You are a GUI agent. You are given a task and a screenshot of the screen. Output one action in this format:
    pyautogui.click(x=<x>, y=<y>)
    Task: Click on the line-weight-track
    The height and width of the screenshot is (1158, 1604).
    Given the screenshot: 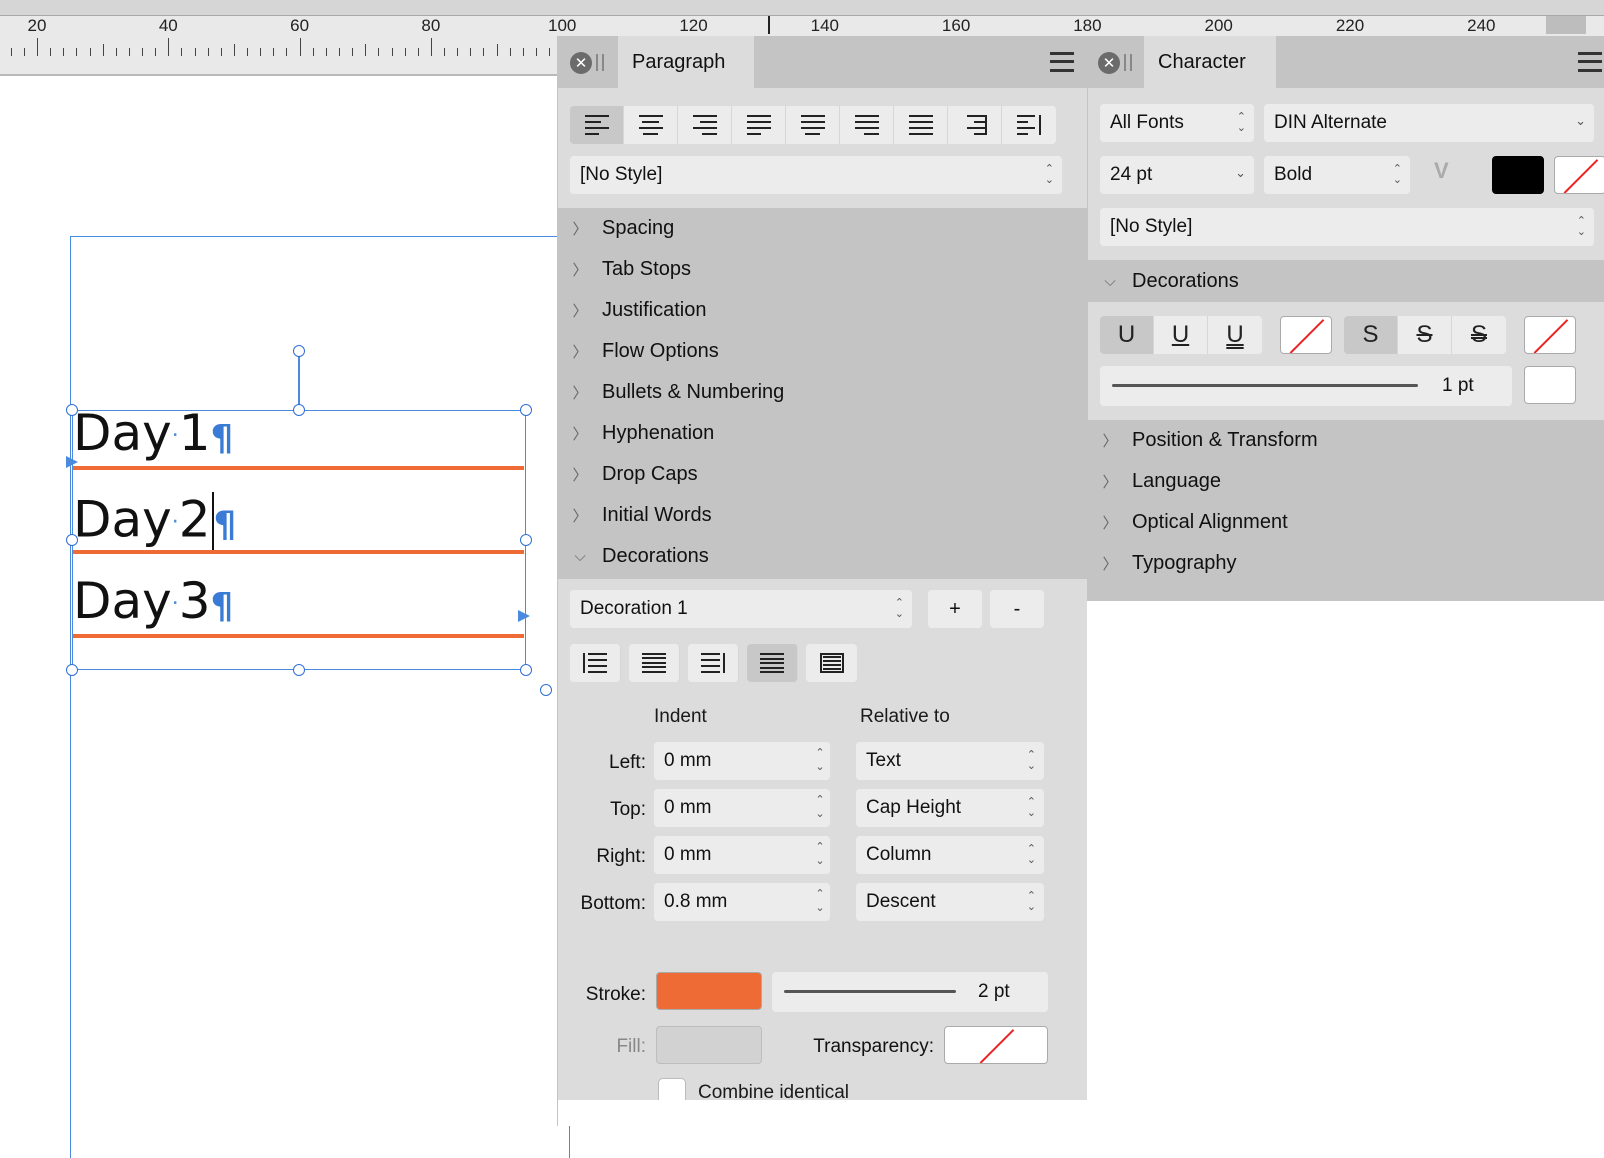 What is the action you would take?
    pyautogui.click(x=1265, y=385)
    